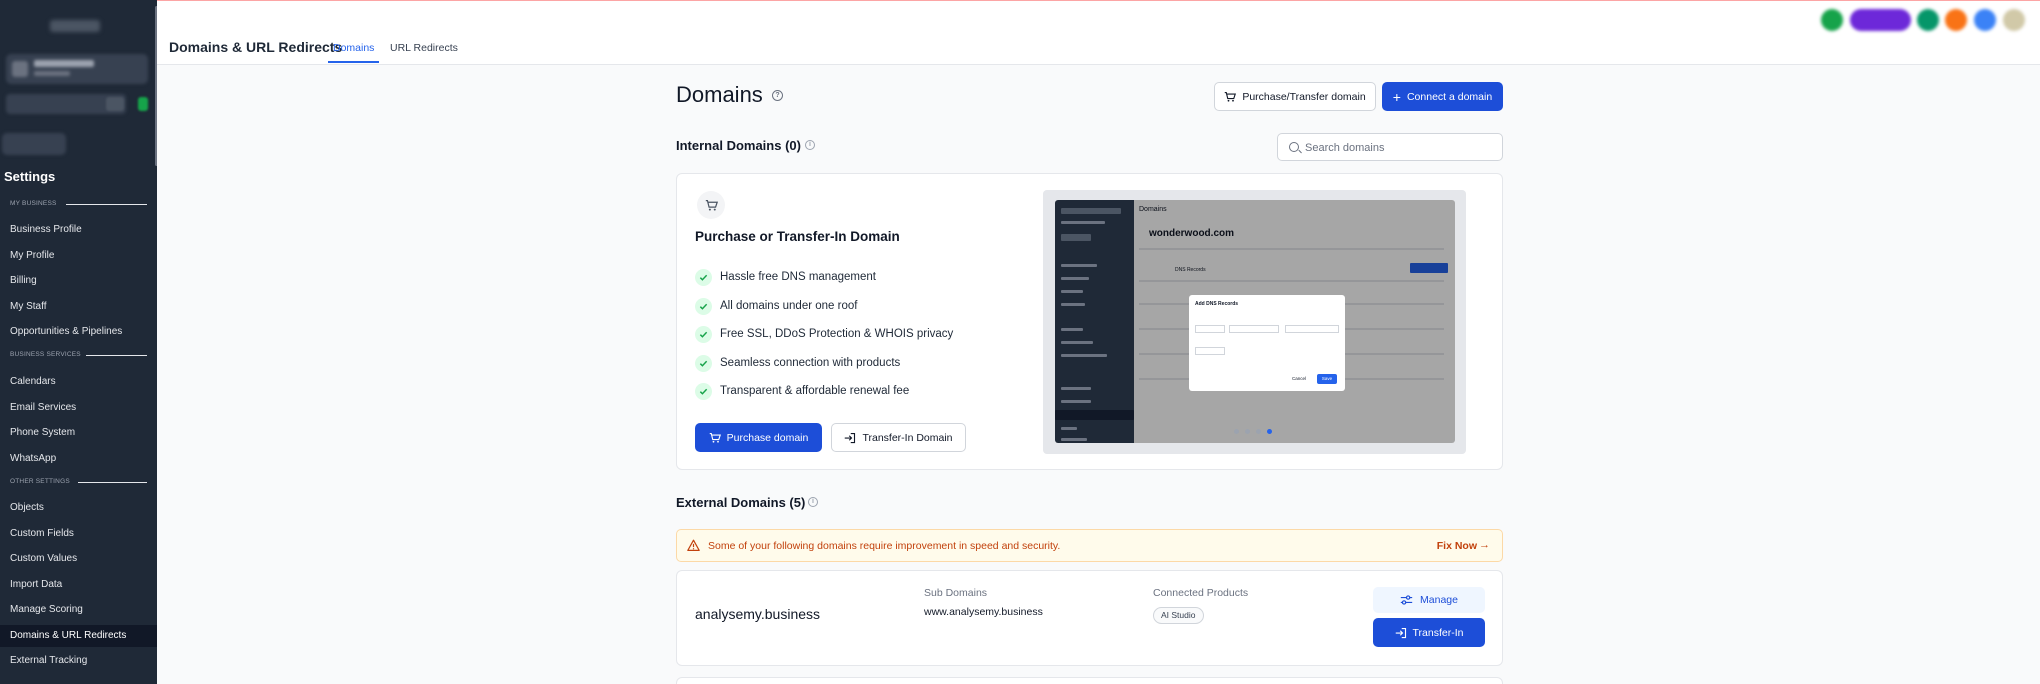 This screenshot has width=2040, height=684. Describe the element at coordinates (30, 176) in the screenshot. I see `sidebar-title: Settings` at that location.